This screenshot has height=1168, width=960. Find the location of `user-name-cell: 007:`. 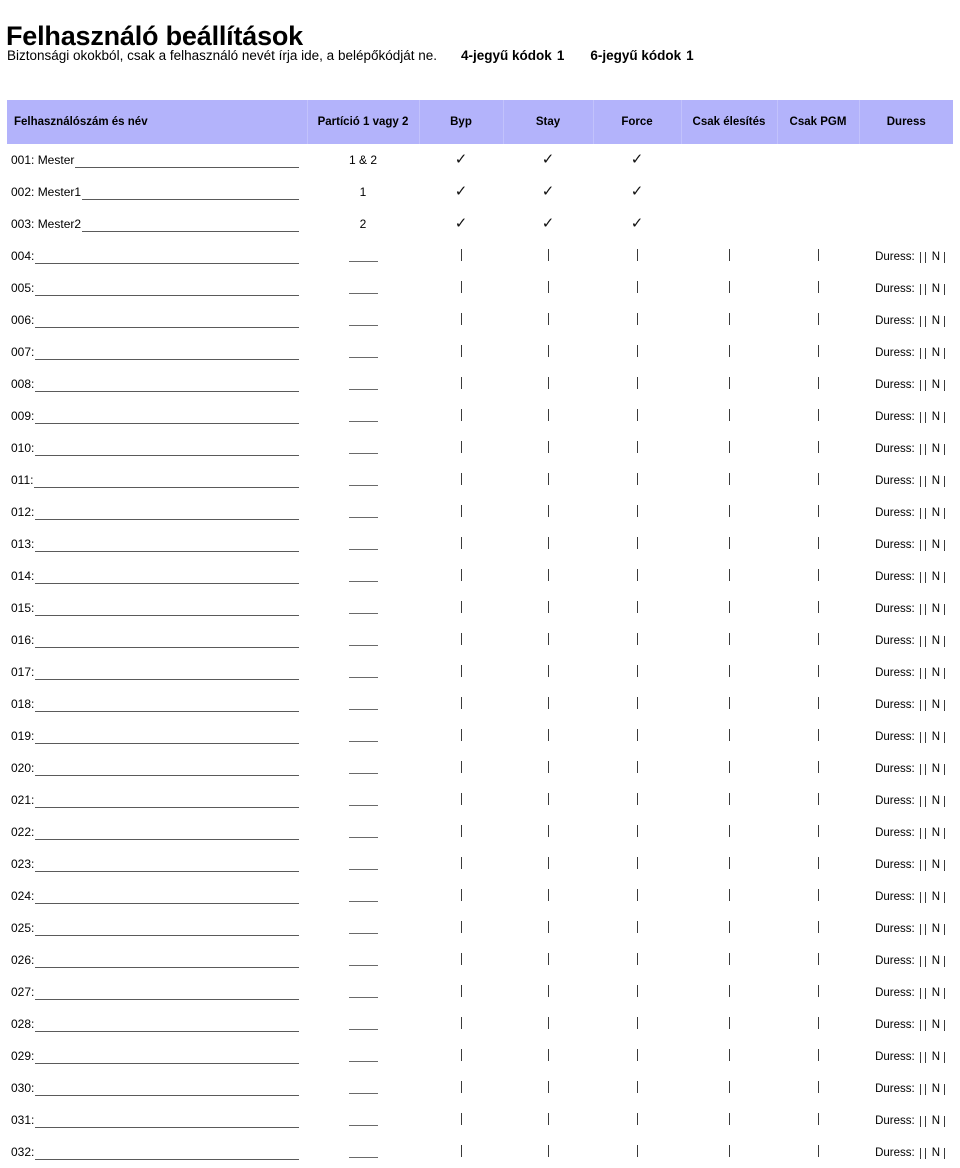

user-name-cell: 007: is located at coordinates (157, 352).